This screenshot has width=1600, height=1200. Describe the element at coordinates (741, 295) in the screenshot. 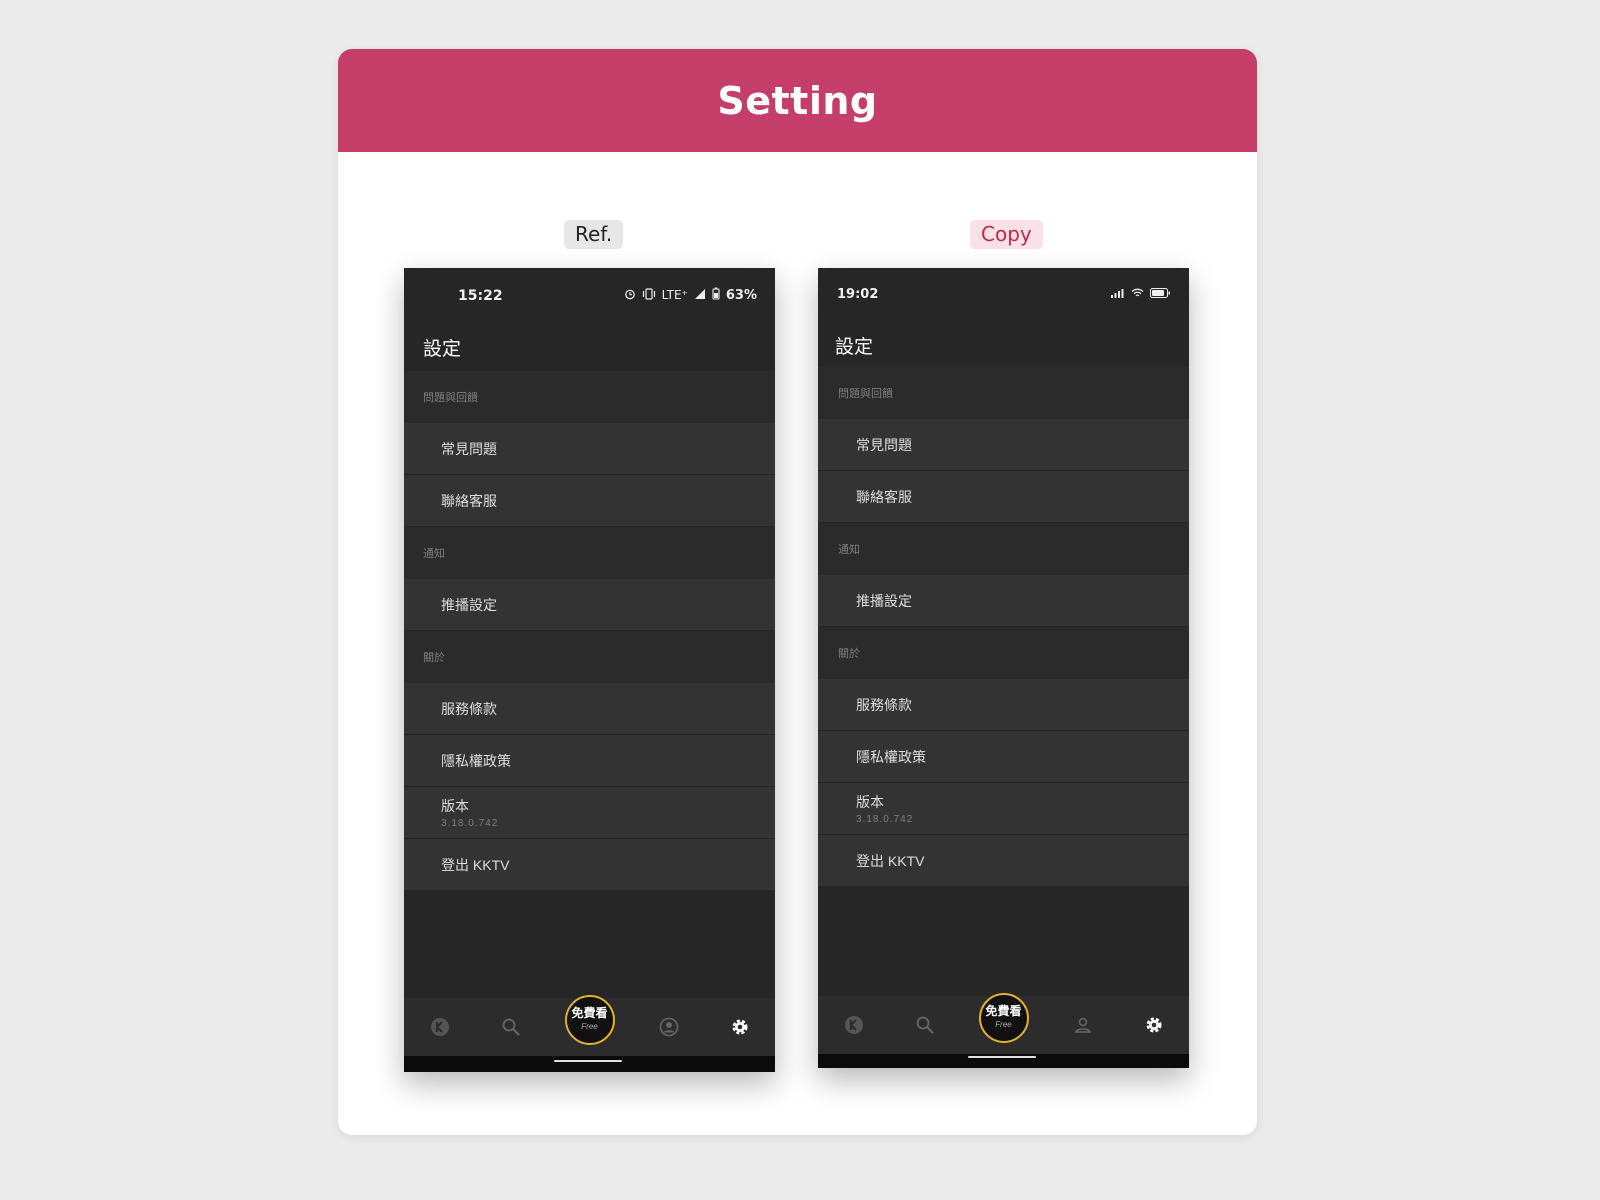

I see `battery-percent: 63%` at that location.